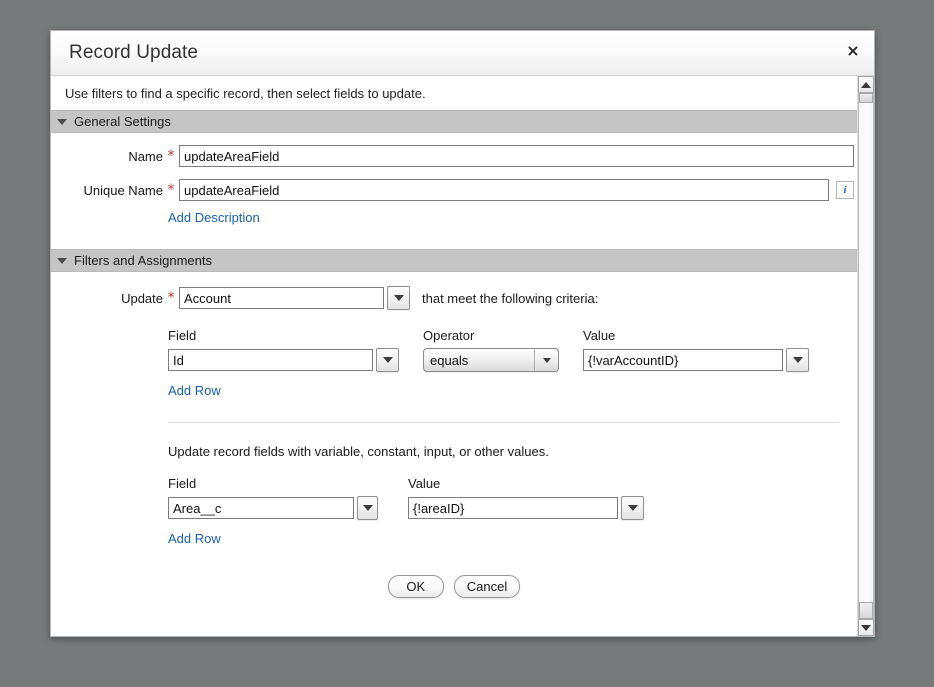 This screenshot has width=934, height=687. I want to click on criteria-operator-column: Operator equals, so click(491, 350).